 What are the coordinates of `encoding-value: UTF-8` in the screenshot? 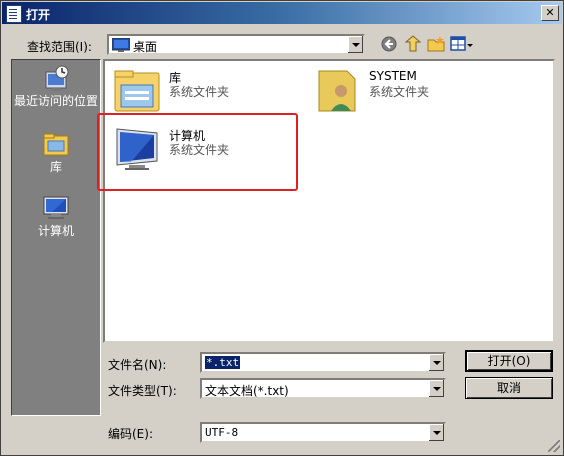 It's located at (222, 432).